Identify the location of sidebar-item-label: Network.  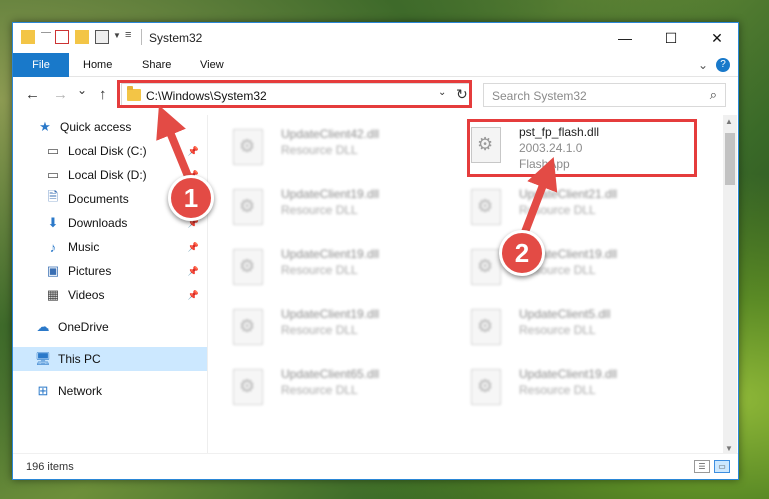
(80, 391).